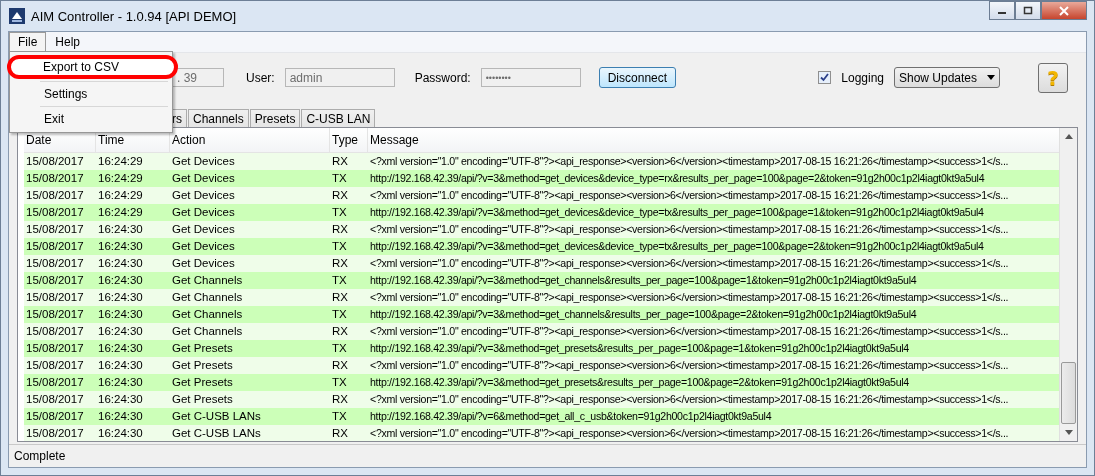 This screenshot has width=1095, height=476. I want to click on log-row: 15/08/2017 16:24:30 Get Presets TX http://192.168.42.39/api/?v=3&method=get_presets&results_per_page=100&page=2&token=91g2h00c1p2l4iagt0kt9a5ul4, so click(541, 382).